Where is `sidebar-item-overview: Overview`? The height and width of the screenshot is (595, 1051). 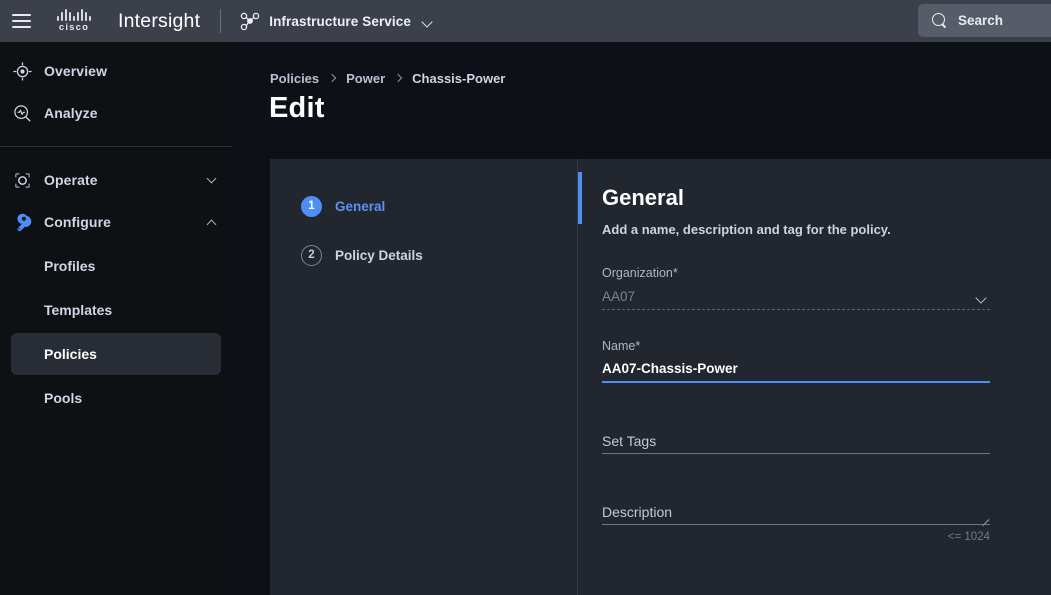 sidebar-item-overview: Overview is located at coordinates (116, 71).